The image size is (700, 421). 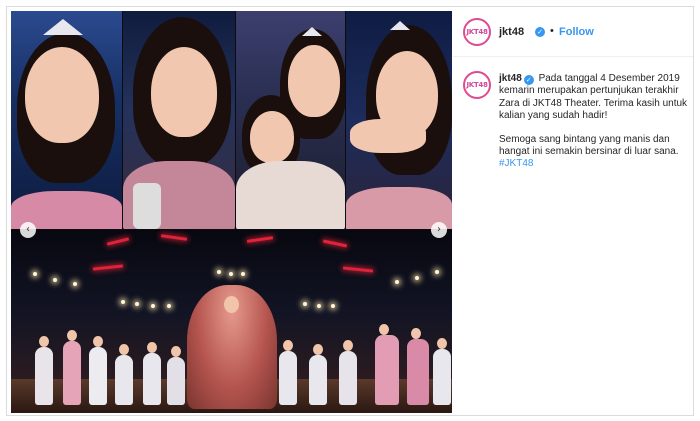 What do you see at coordinates (576, 32) in the screenshot?
I see `follow-button: Follow` at bounding box center [576, 32].